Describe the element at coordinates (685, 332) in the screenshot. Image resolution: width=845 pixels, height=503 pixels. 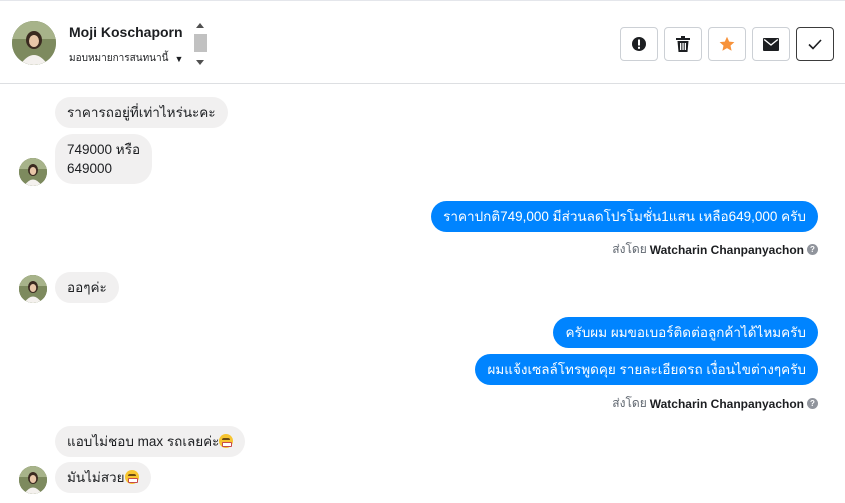
I see `outgoing-message: ครับผม ผมขอเบอร์ติดต่อลูกค้าได้ไหมครับ` at that location.